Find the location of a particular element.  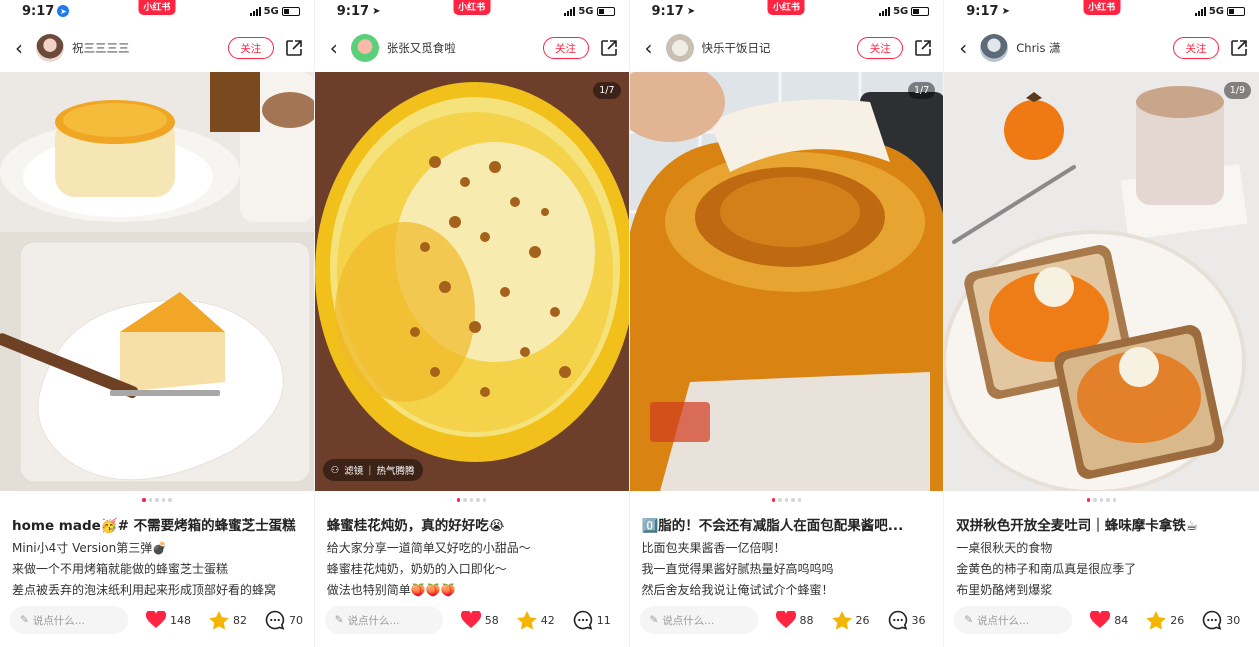

post-header: ‹ 快乐干饭日记 关注 is located at coordinates (787, 48).